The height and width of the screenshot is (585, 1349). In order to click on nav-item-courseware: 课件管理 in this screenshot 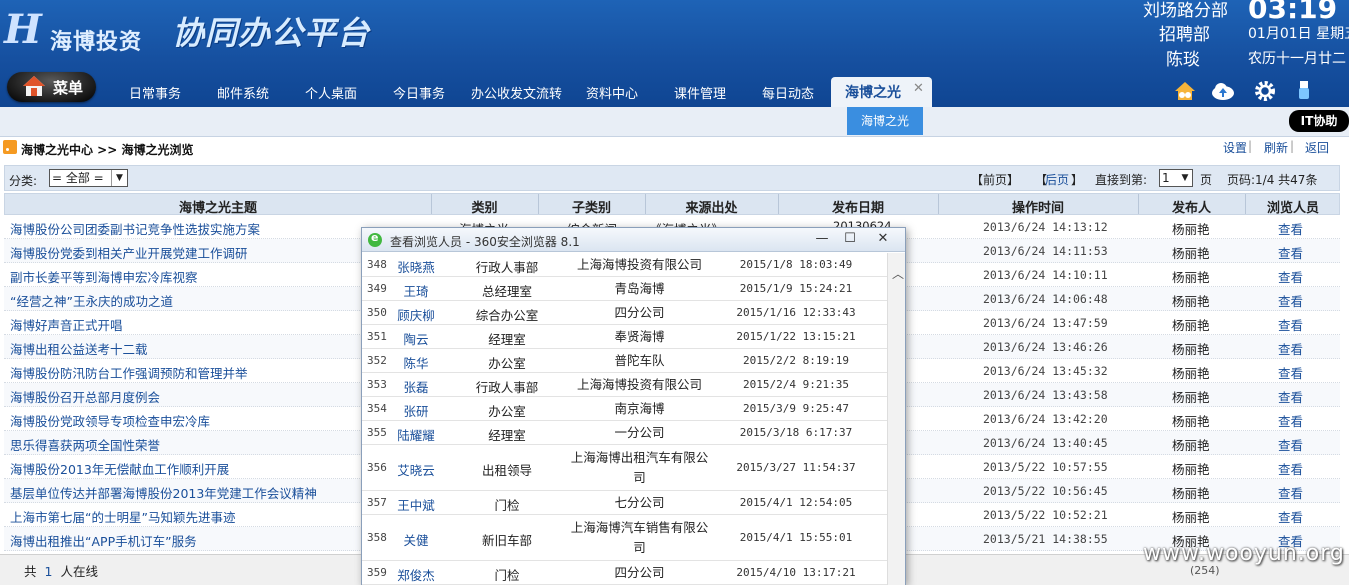, I will do `click(700, 92)`.